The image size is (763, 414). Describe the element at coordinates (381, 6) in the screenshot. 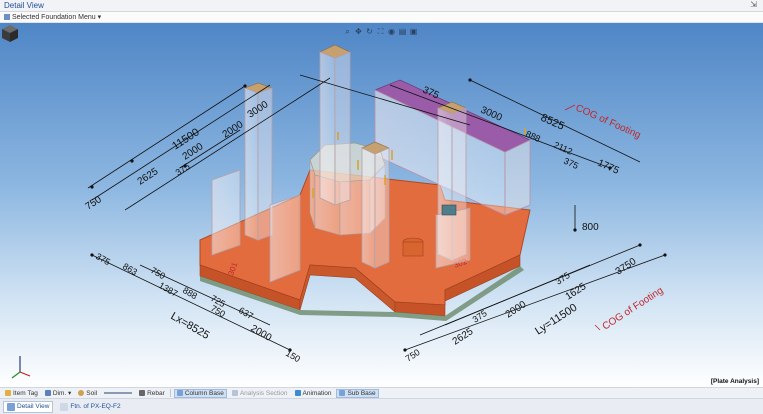

I see `window-titlebar: Detail View ⇲` at that location.